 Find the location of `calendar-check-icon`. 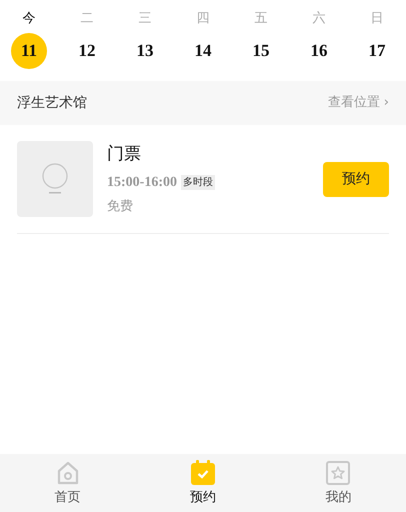

calendar-check-icon is located at coordinates (203, 473).